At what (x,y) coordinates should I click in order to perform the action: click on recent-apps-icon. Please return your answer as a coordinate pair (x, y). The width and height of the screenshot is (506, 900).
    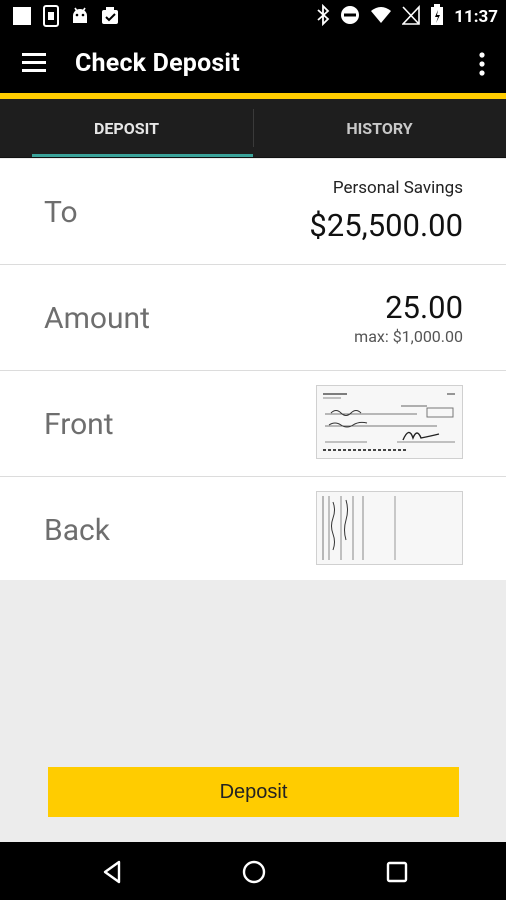
    Looking at the image, I should click on (397, 872).